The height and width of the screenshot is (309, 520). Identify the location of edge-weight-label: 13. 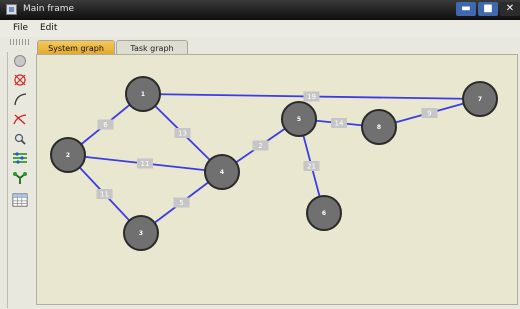
(182, 134).